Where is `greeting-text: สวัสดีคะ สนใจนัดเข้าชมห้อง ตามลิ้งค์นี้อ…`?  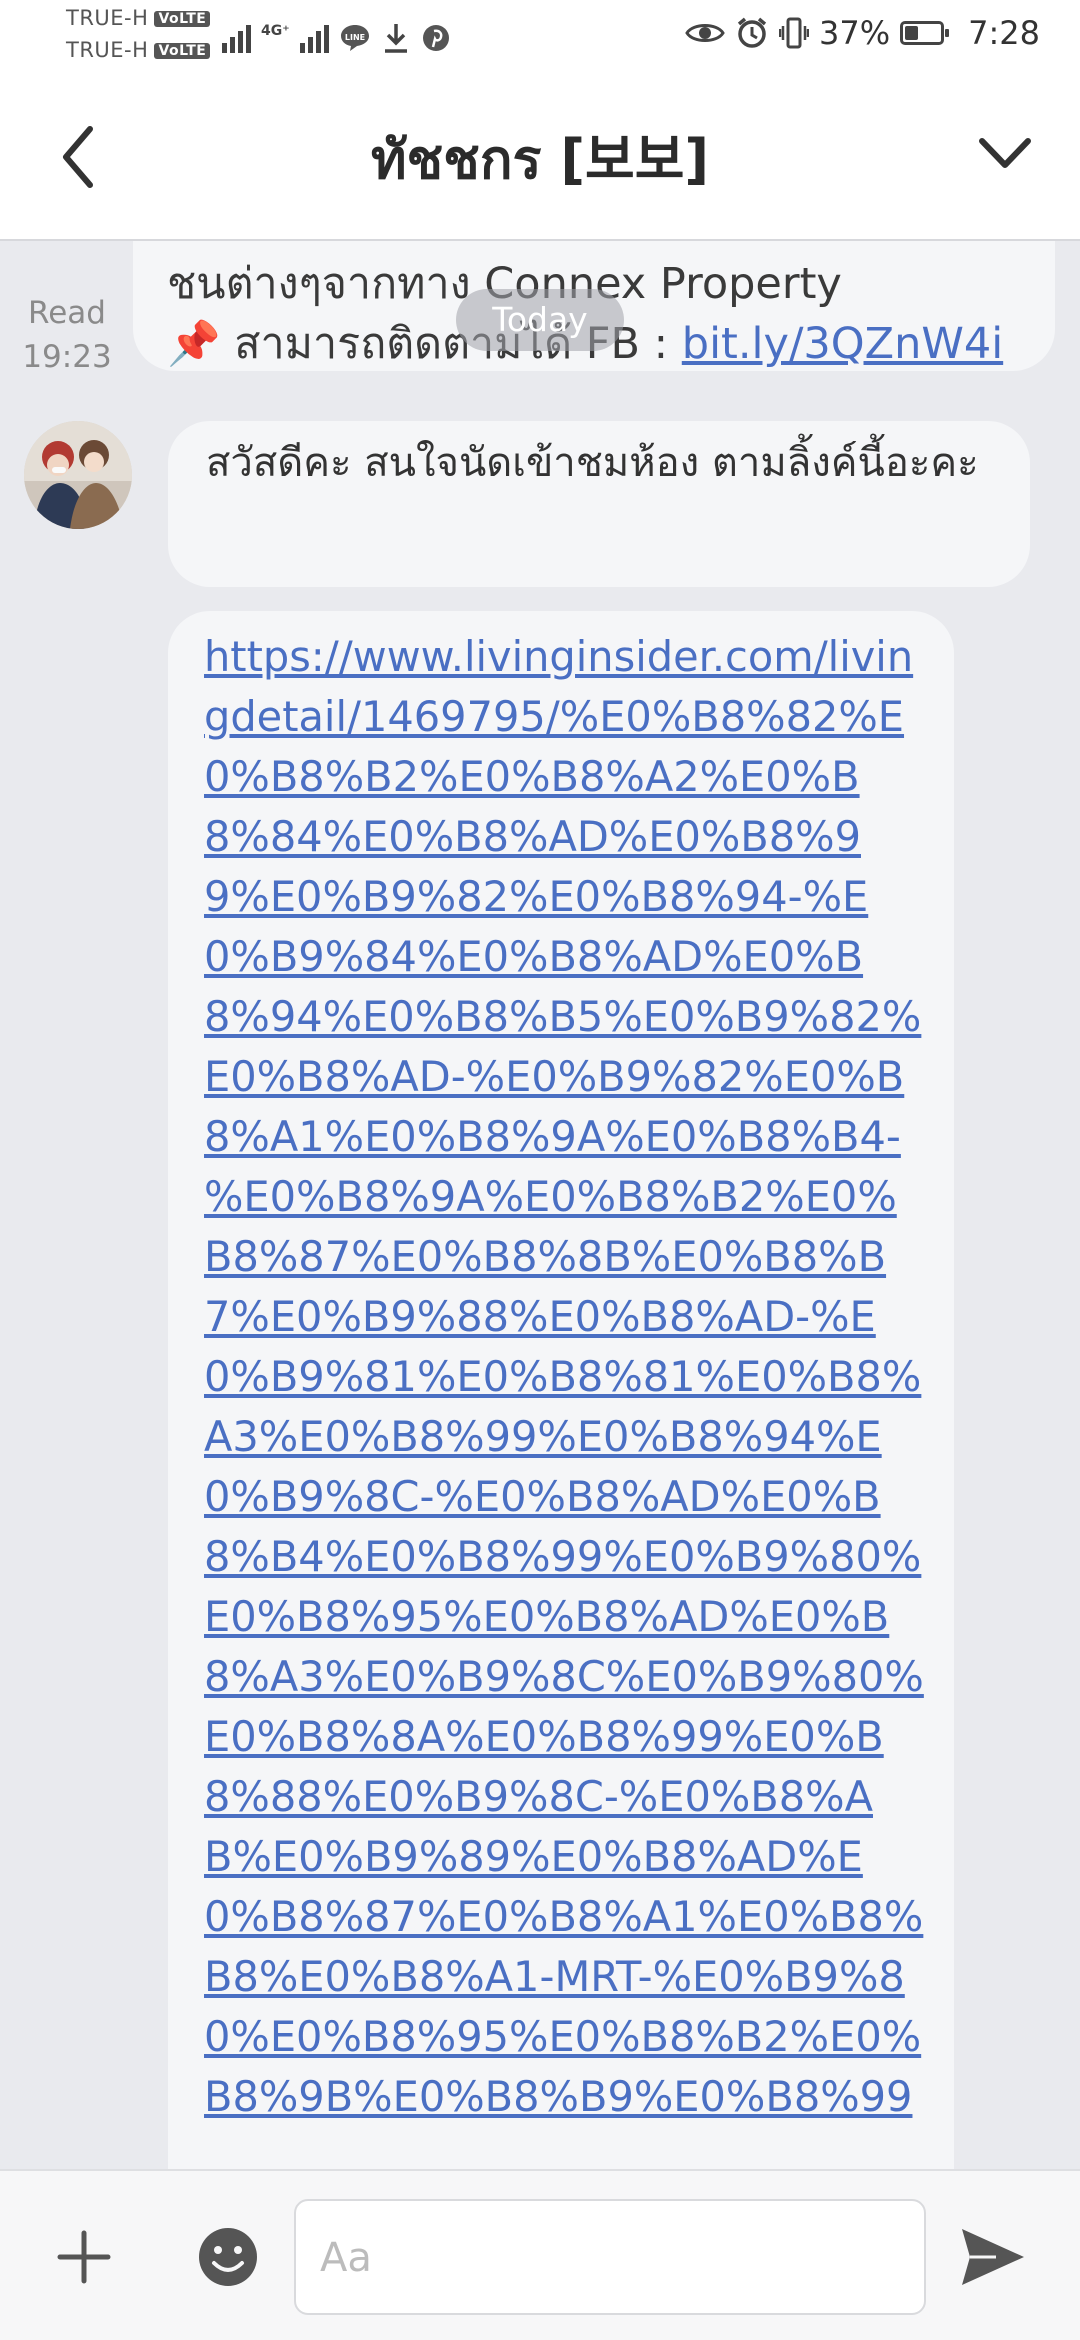
greeting-text: สวัสดีคะ สนใจนัดเข้าชมห้อง ตามลิ้งค์นี้อ… is located at coordinates (592, 463).